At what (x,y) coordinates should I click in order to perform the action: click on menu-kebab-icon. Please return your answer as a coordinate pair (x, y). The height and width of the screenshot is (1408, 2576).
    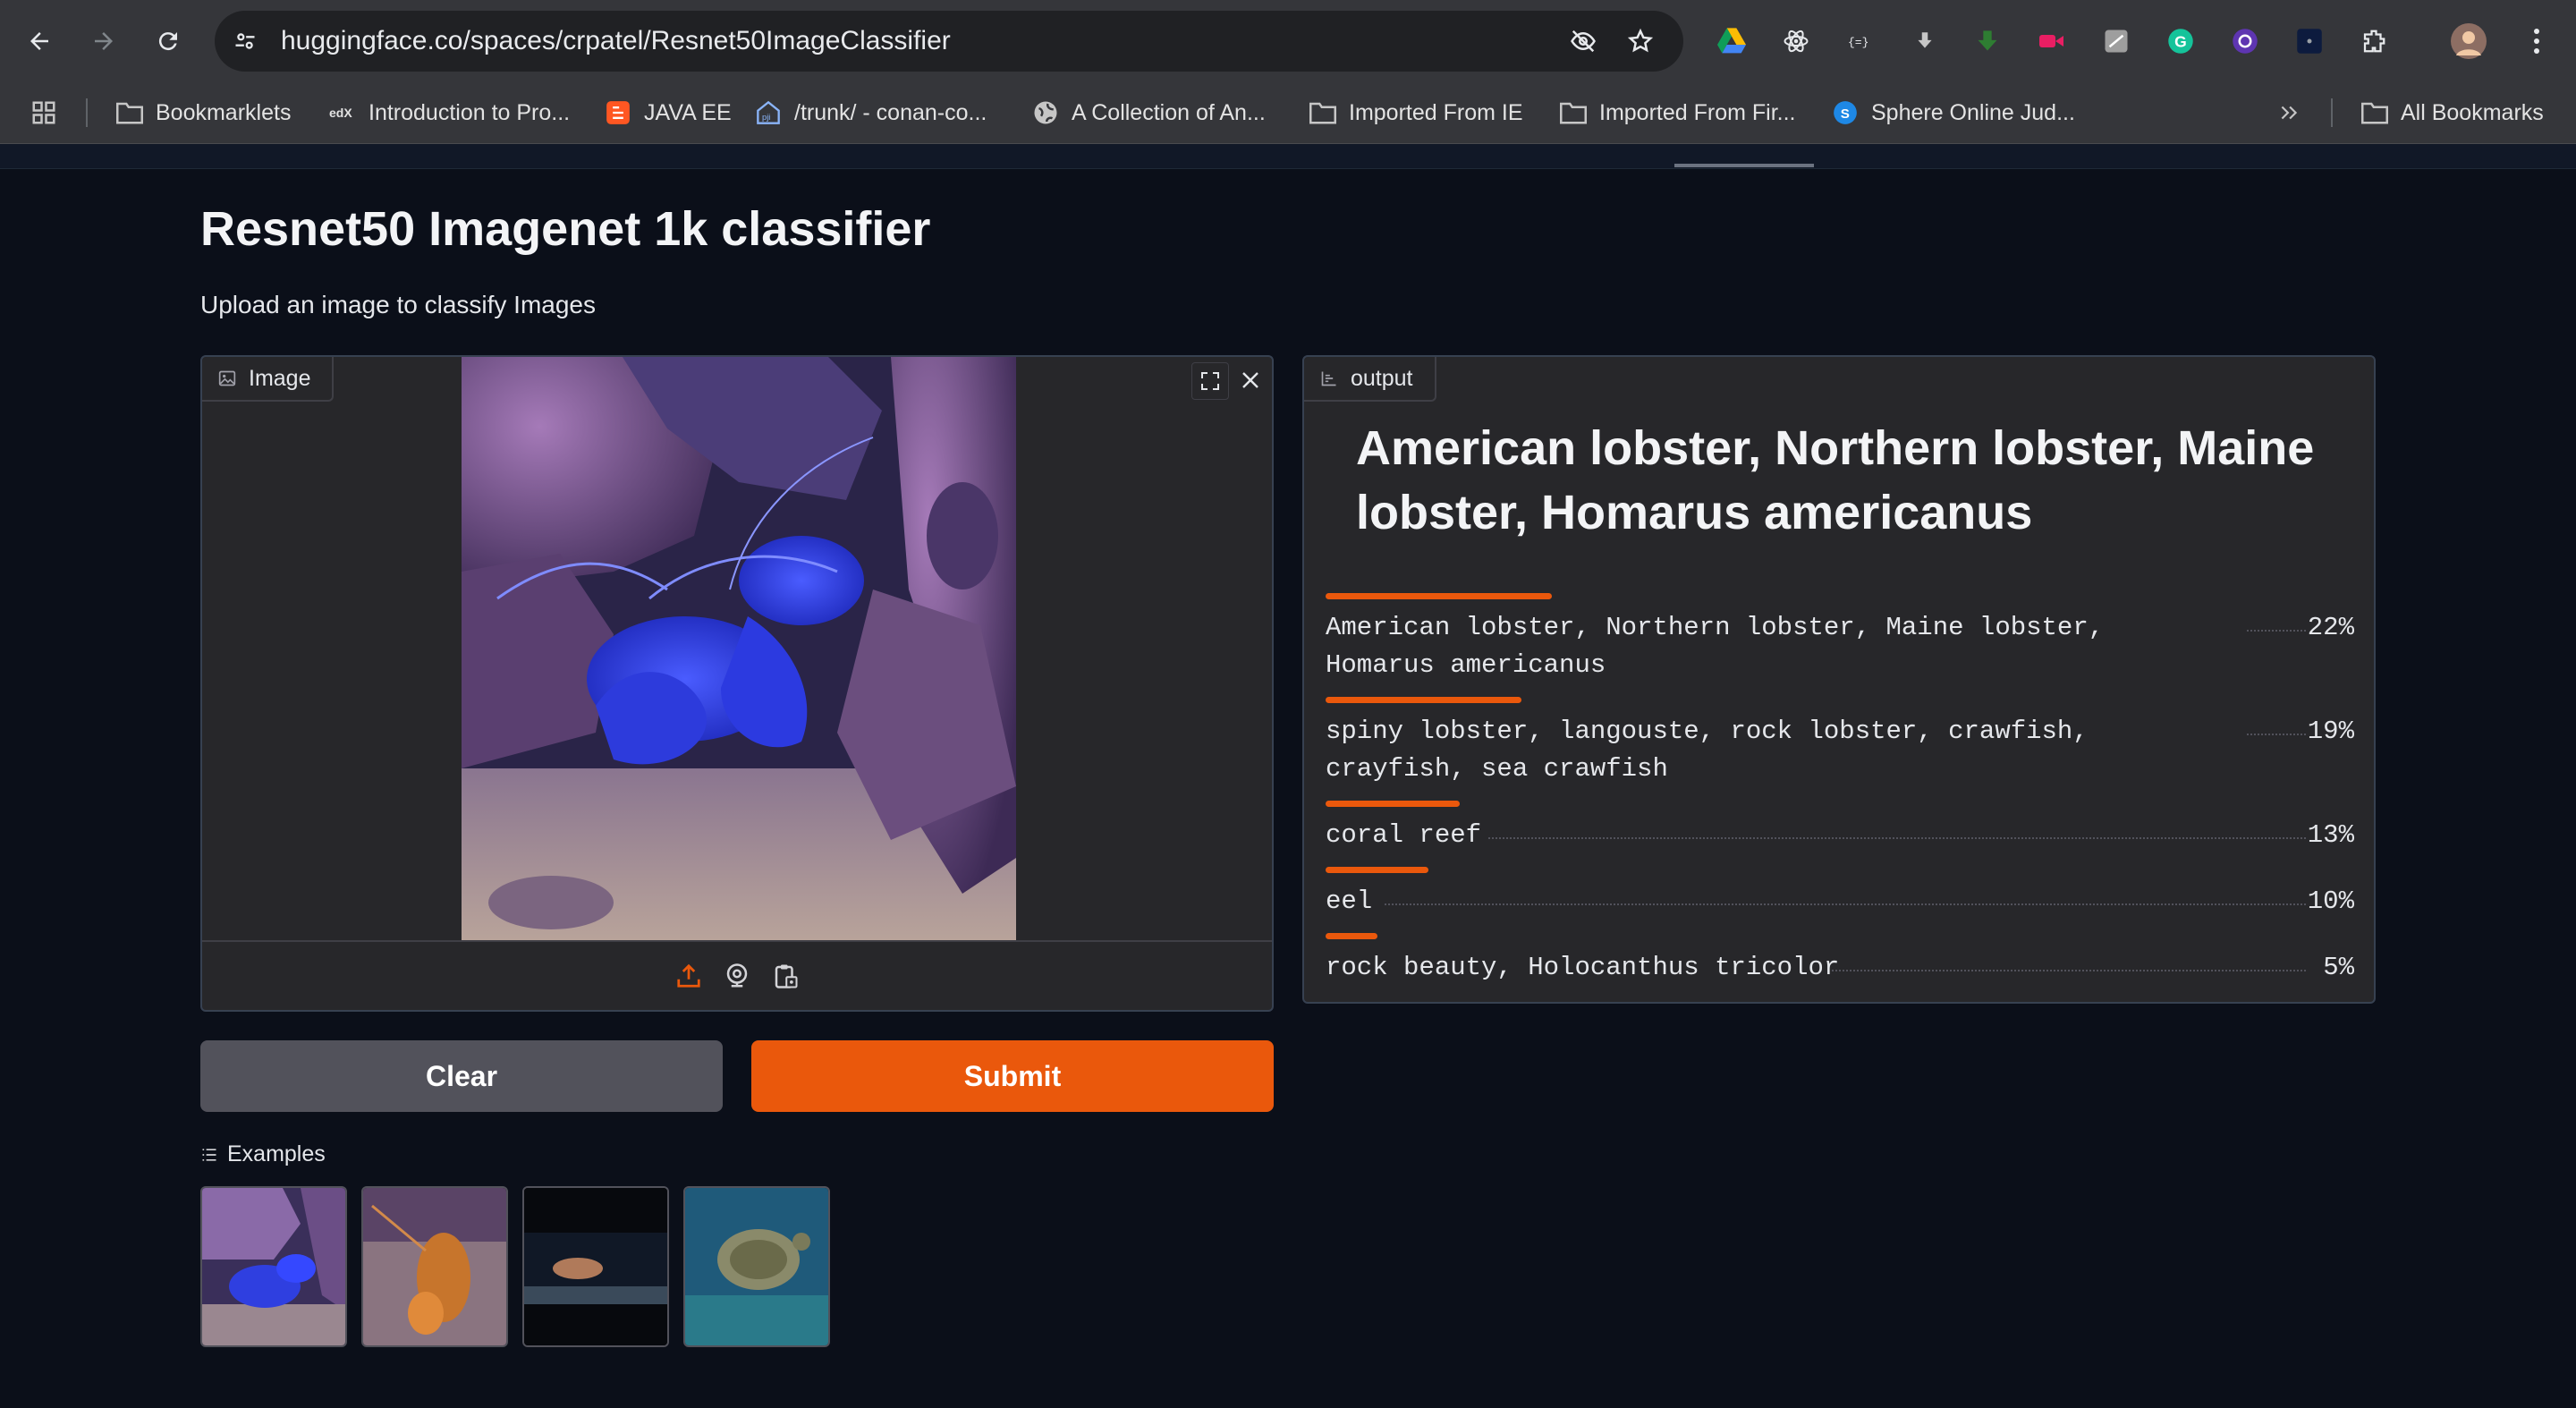
    Looking at the image, I should click on (2536, 41).